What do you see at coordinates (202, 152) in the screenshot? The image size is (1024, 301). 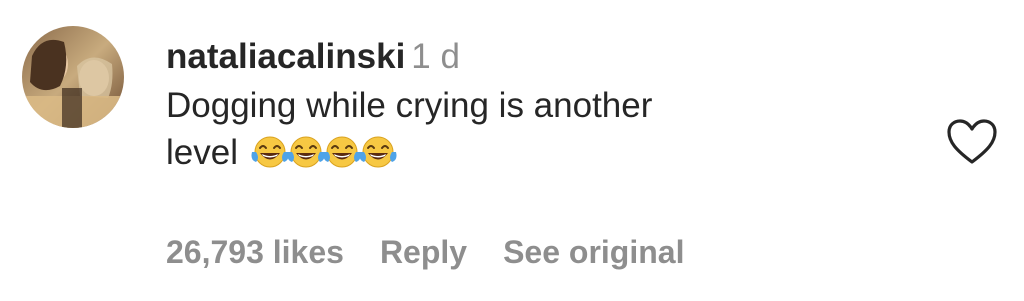 I see `comment-text-line2: level` at bounding box center [202, 152].